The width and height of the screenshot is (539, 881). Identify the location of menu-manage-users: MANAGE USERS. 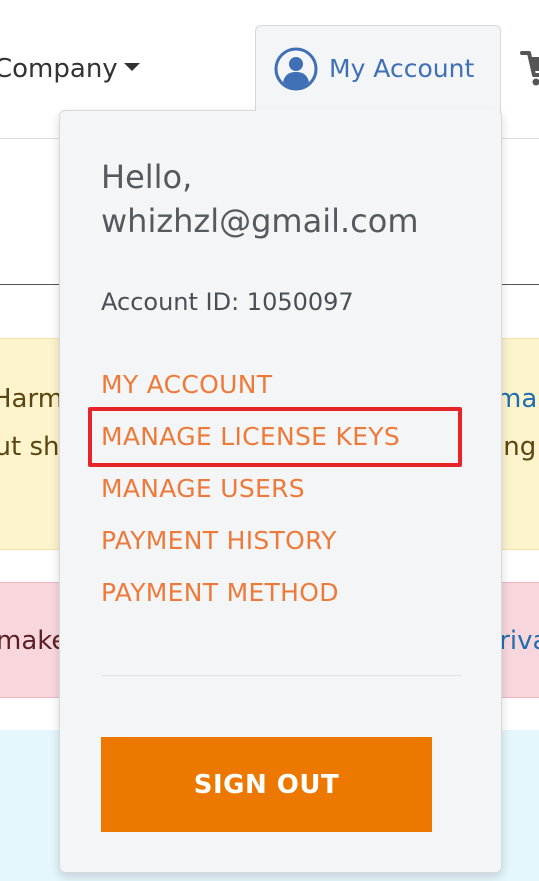
(203, 489).